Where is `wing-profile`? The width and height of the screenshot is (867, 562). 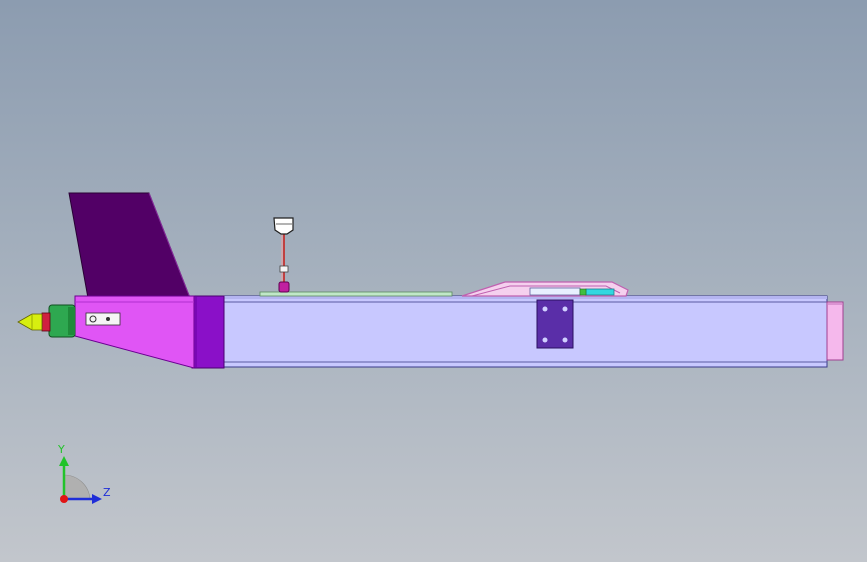 wing-profile is located at coordinates (545, 289).